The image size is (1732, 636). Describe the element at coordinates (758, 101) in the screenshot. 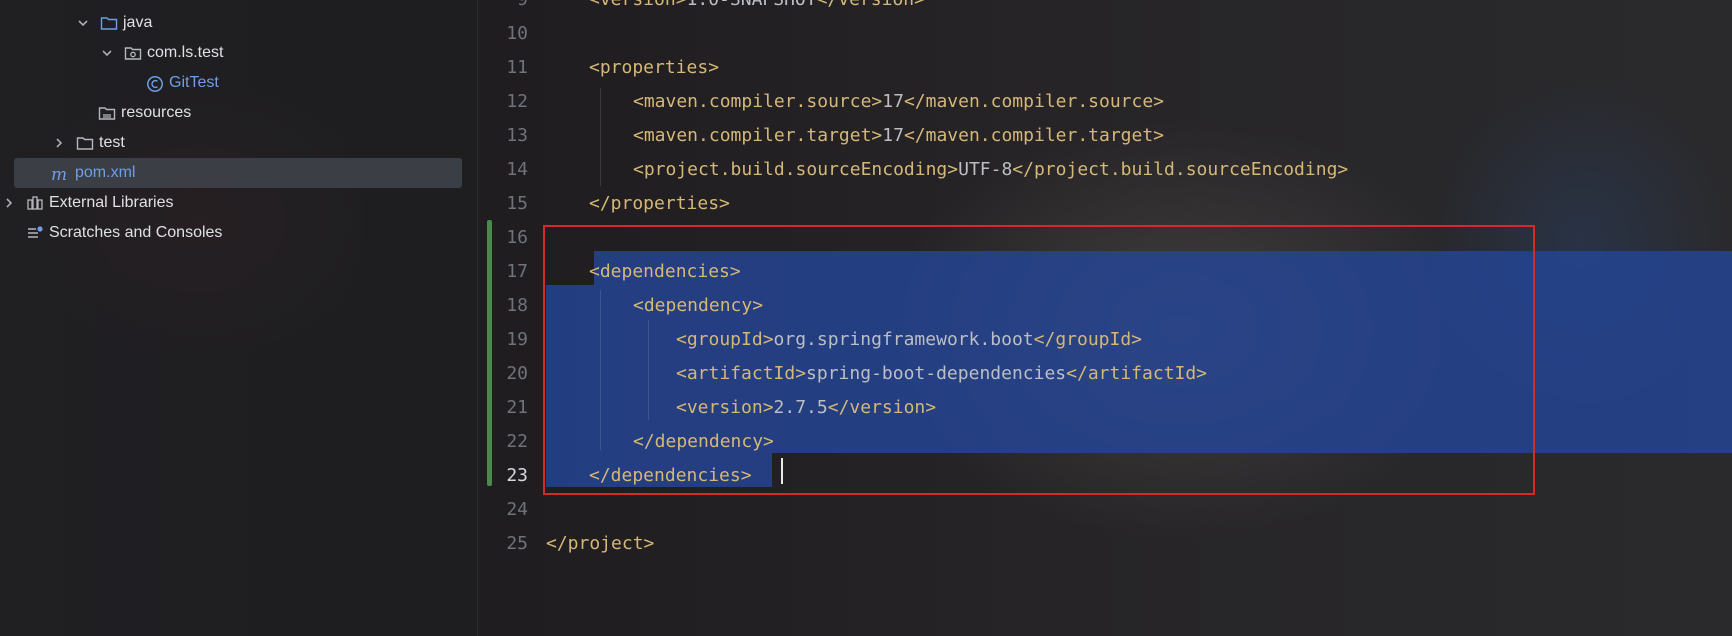

I see `xml-tag: <maven.compiler.source>` at that location.